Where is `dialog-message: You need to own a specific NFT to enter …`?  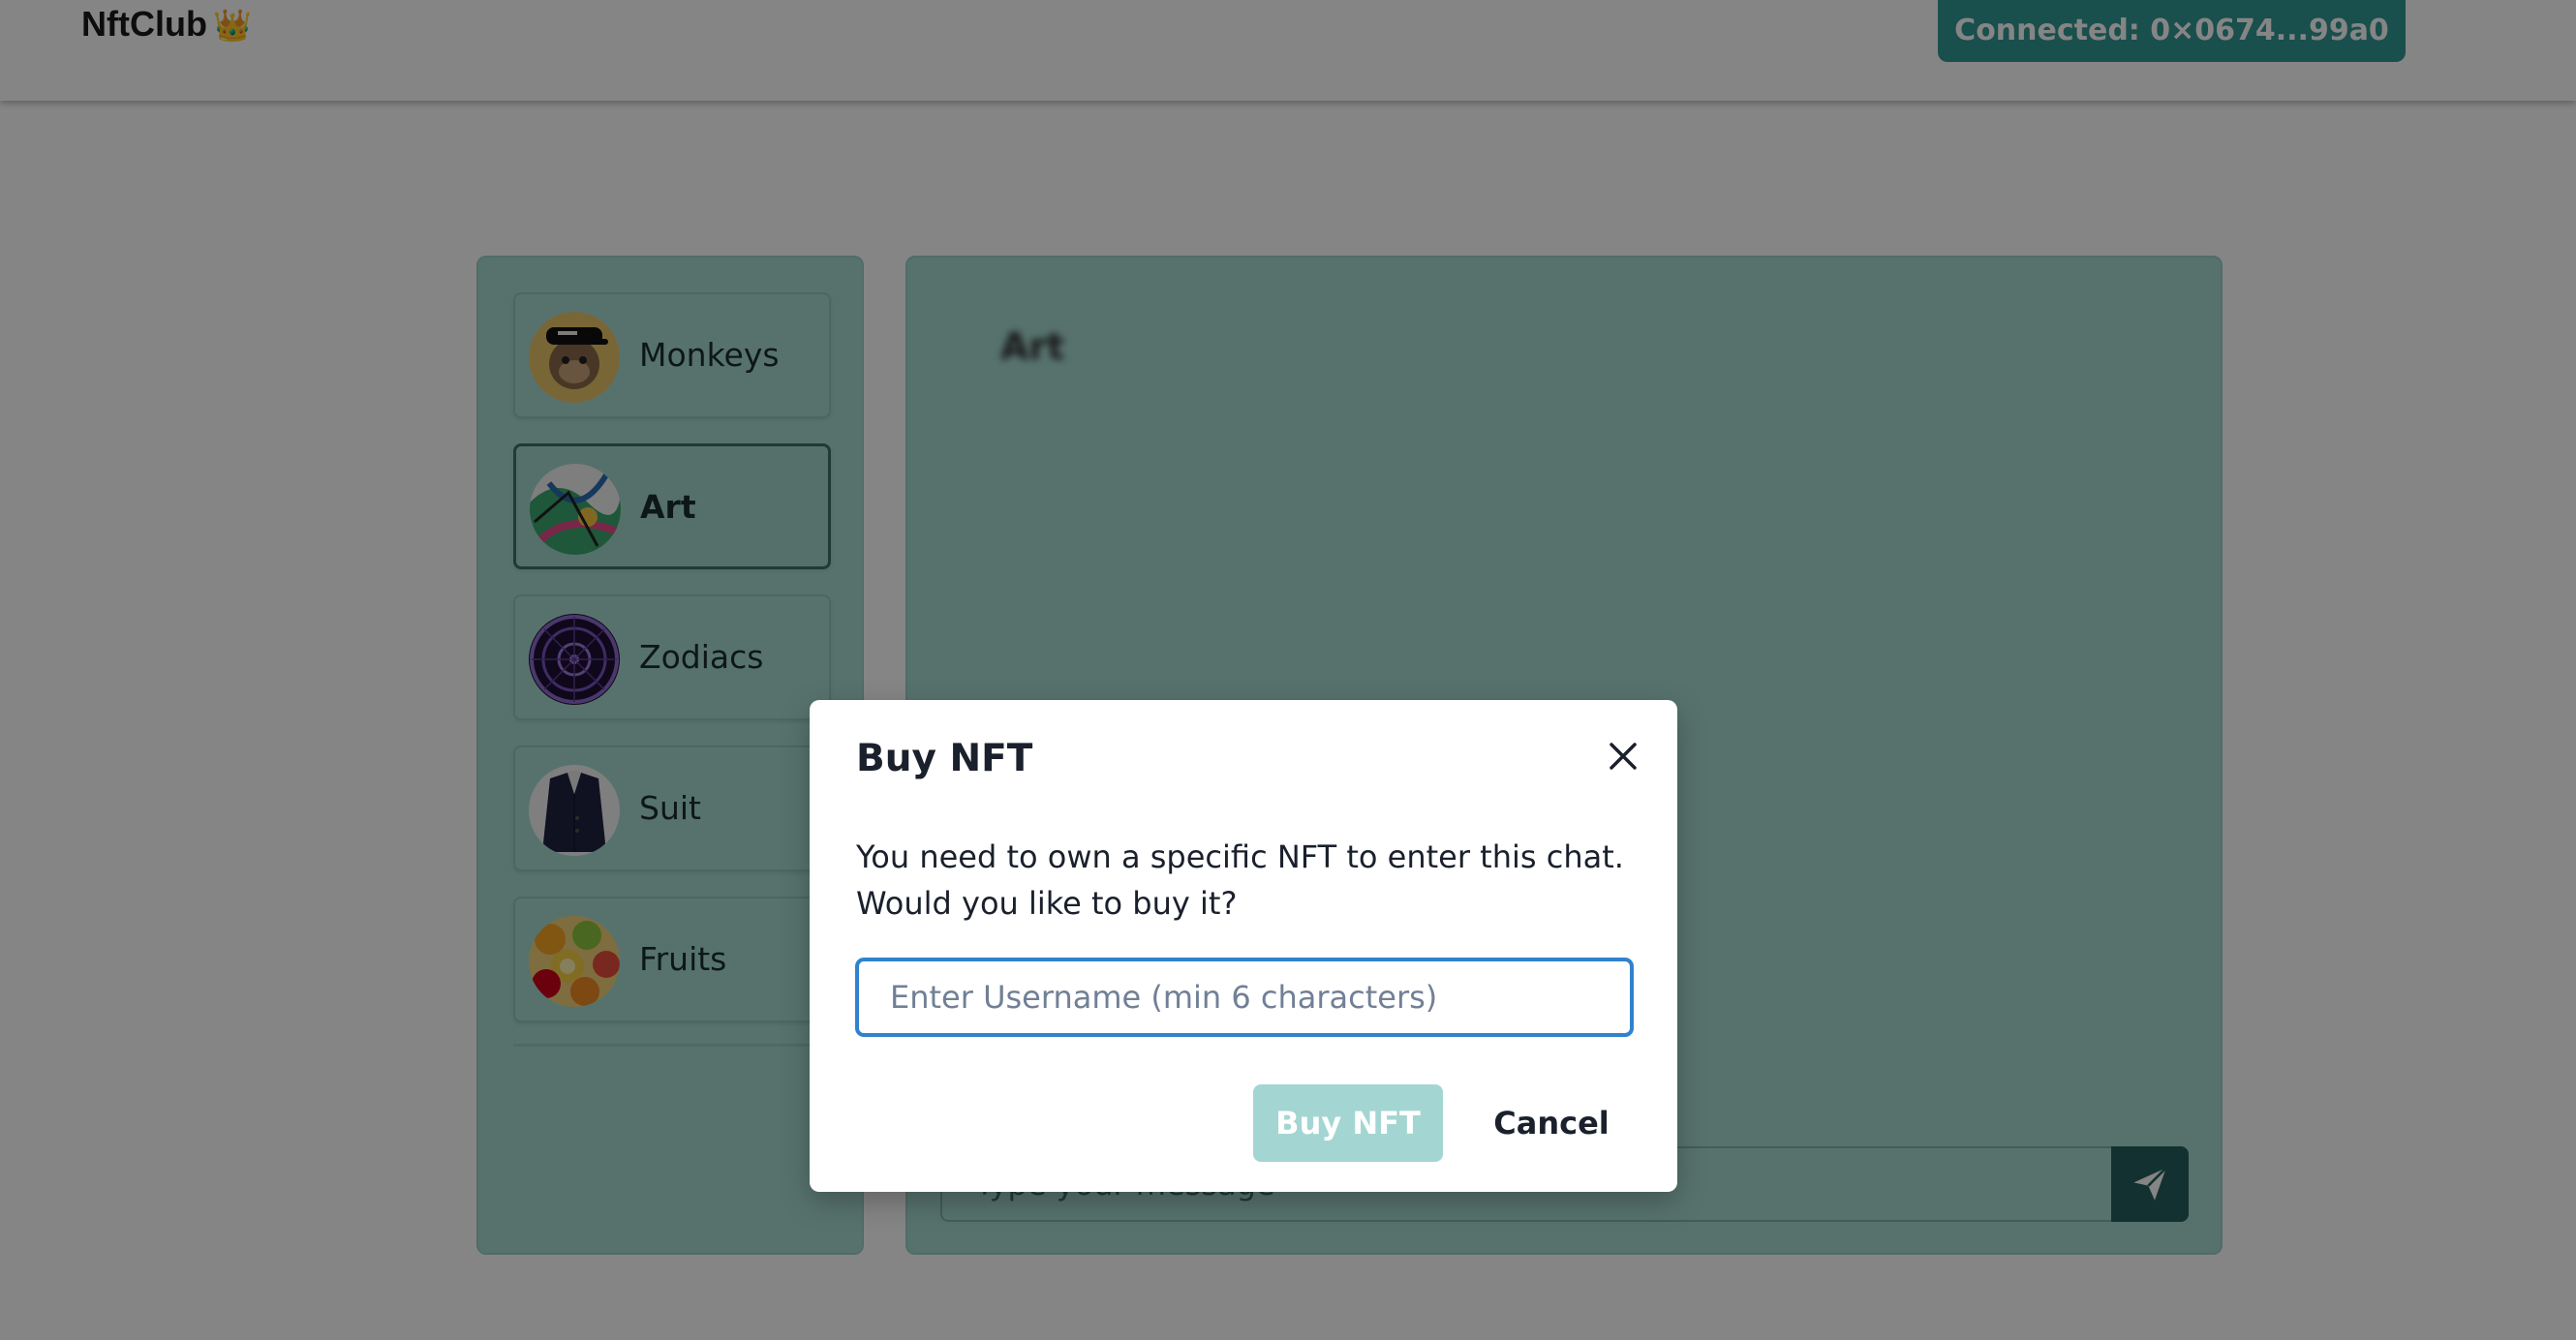 dialog-message: You need to own a specific NFT to enter … is located at coordinates (1240, 880).